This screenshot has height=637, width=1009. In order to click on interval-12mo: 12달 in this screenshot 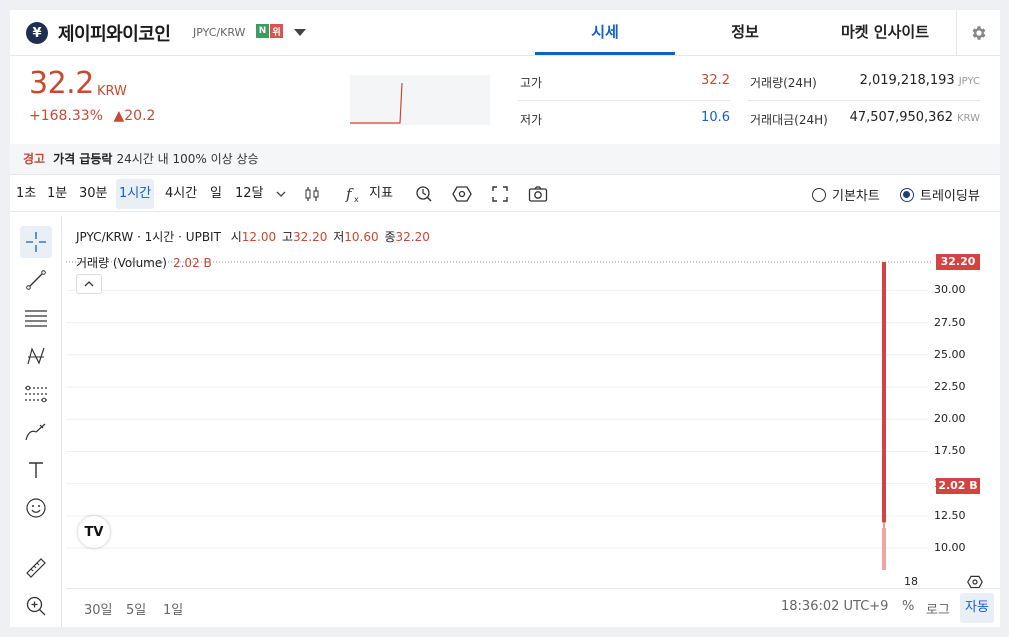, I will do `click(249, 194)`.